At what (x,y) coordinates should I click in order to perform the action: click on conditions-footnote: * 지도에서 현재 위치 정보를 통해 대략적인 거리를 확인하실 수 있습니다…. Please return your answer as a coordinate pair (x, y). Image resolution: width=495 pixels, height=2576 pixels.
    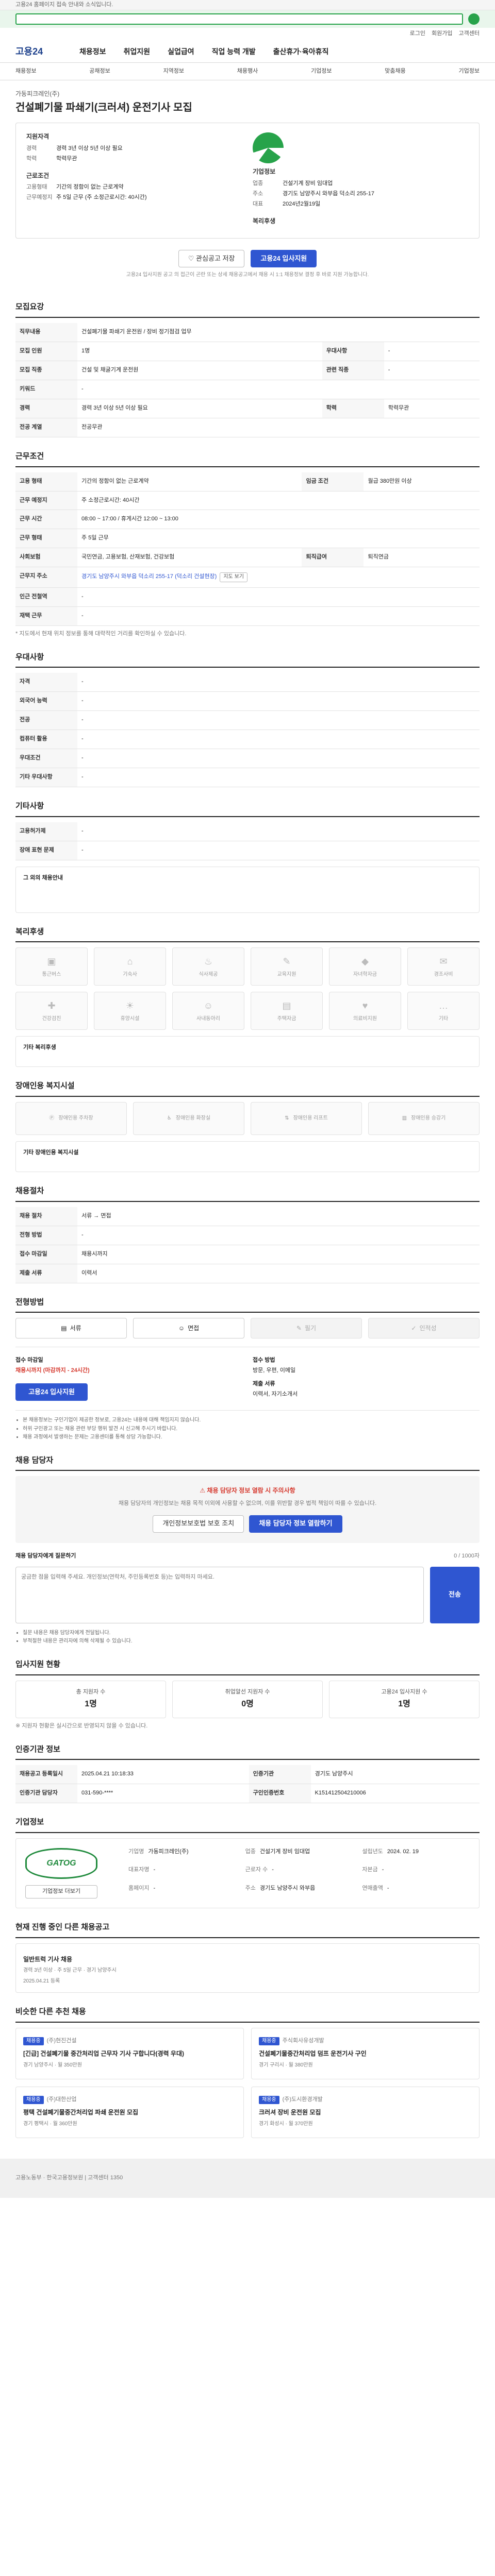
    Looking at the image, I should click on (101, 633).